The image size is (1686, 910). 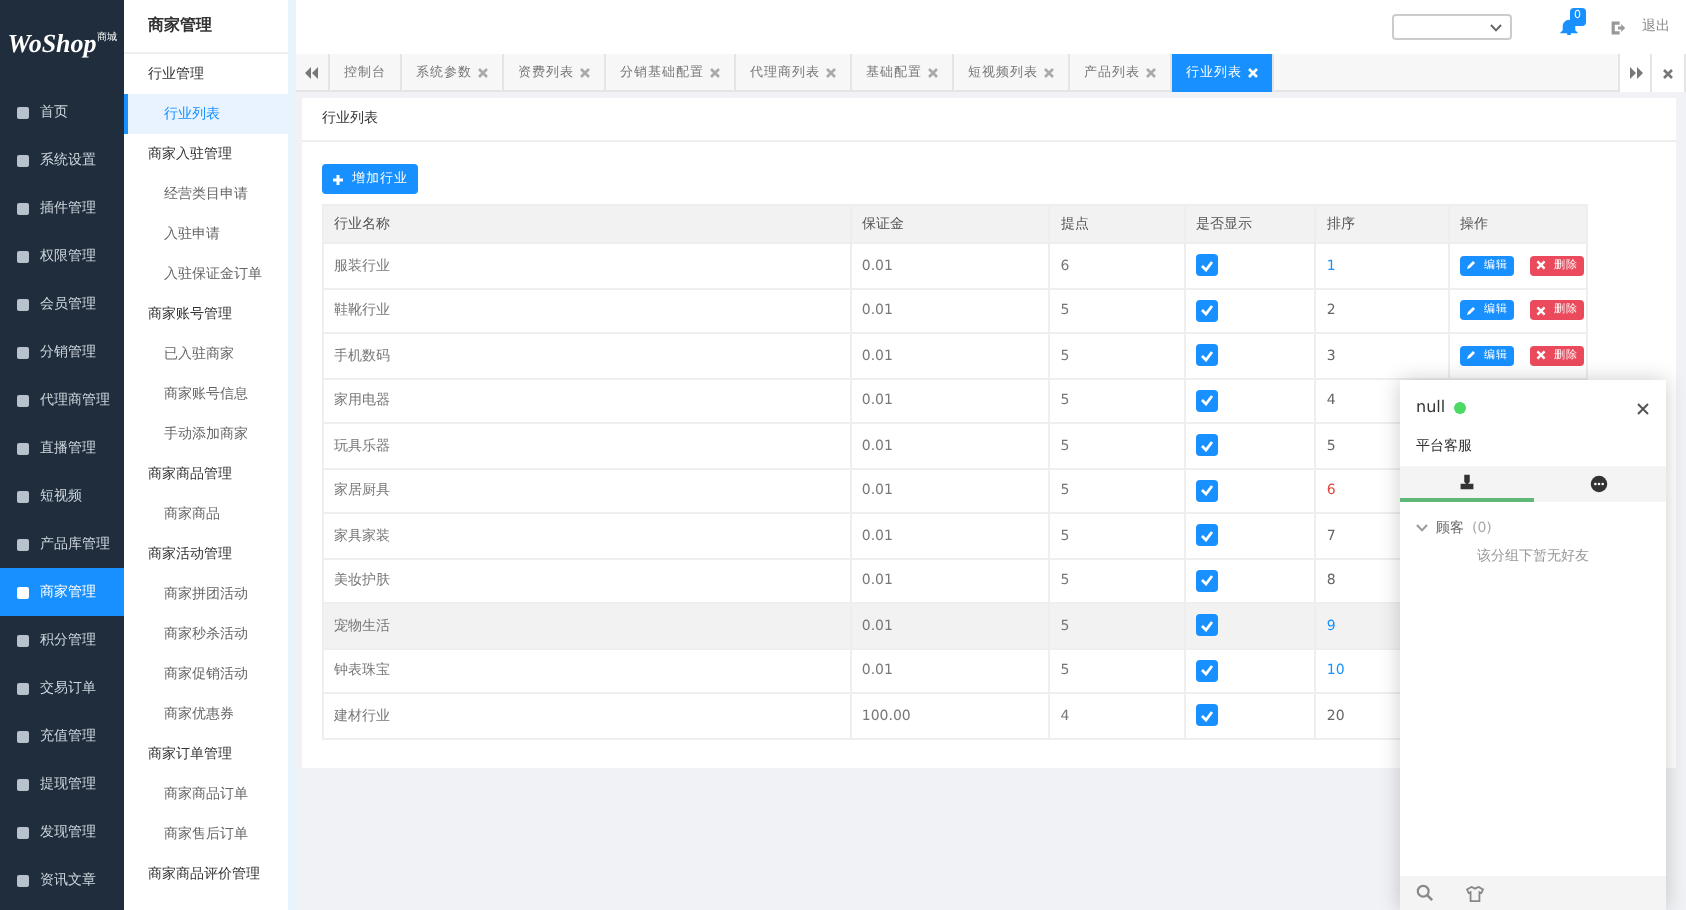 I want to click on select-field, so click(x=1452, y=27).